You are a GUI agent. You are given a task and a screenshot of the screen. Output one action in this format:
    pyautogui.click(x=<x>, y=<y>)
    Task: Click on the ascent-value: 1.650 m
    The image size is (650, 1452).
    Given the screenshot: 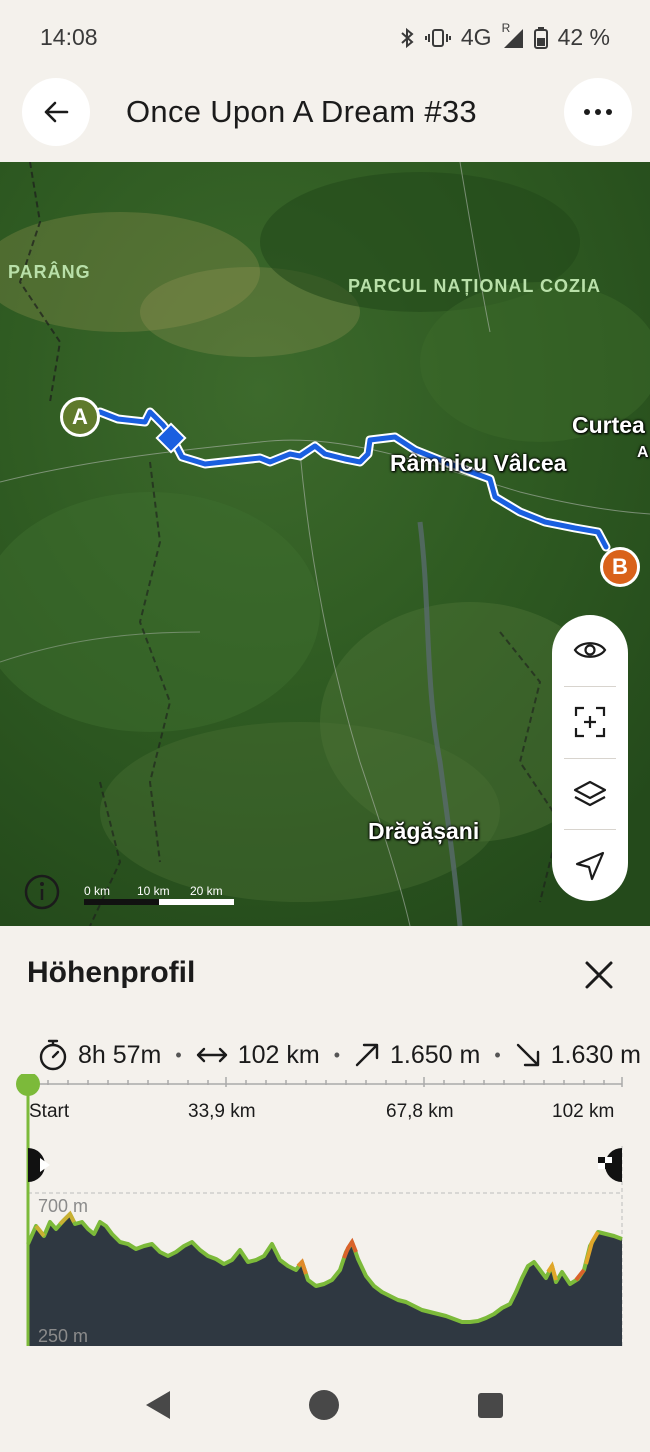 What is the action you would take?
    pyautogui.click(x=435, y=1054)
    